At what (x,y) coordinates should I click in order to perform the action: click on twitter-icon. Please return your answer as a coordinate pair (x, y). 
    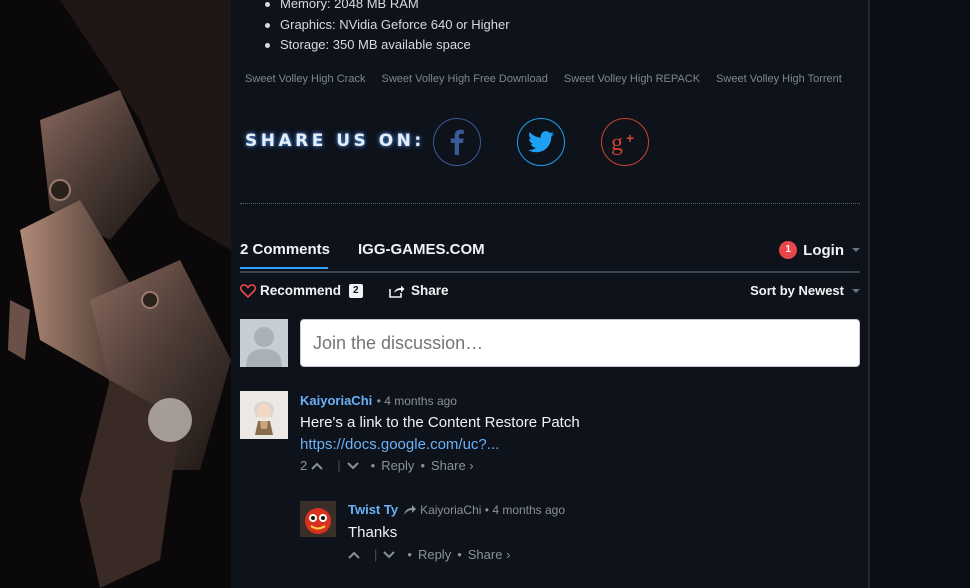
    Looking at the image, I should click on (541, 142).